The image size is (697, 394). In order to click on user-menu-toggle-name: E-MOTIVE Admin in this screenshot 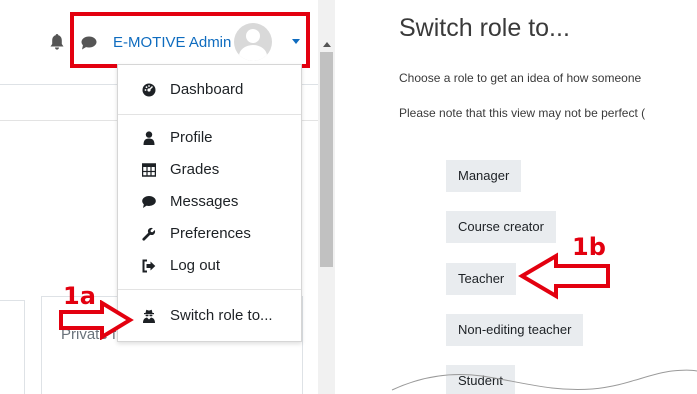, I will do `click(172, 42)`.